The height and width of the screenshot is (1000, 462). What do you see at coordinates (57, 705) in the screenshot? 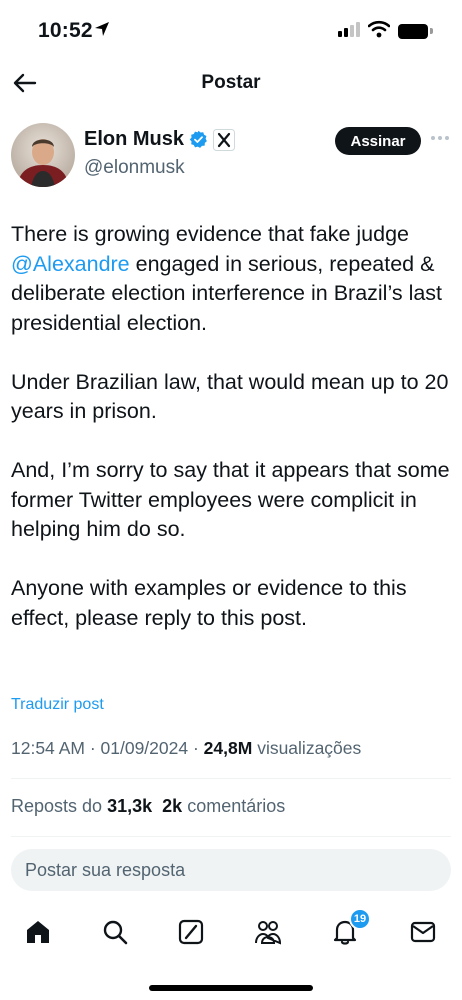
I see `translate-post-link: Traduzir post` at bounding box center [57, 705].